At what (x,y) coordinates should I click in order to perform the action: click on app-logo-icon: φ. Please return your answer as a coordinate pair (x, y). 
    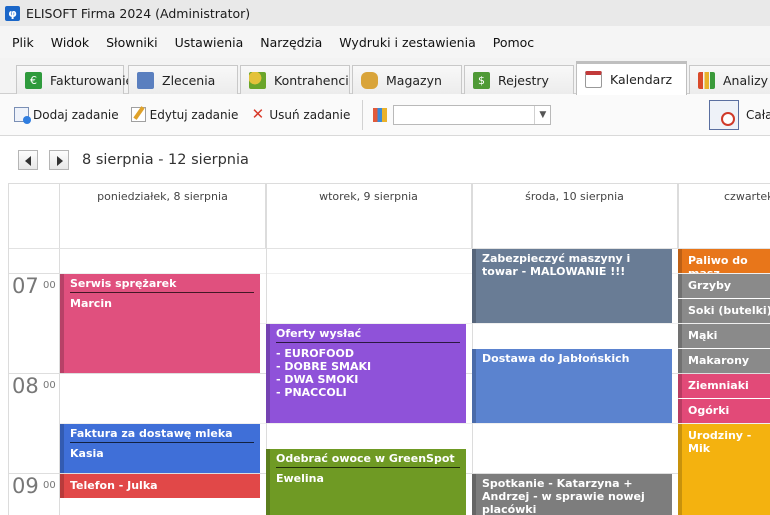
    Looking at the image, I should click on (12, 13).